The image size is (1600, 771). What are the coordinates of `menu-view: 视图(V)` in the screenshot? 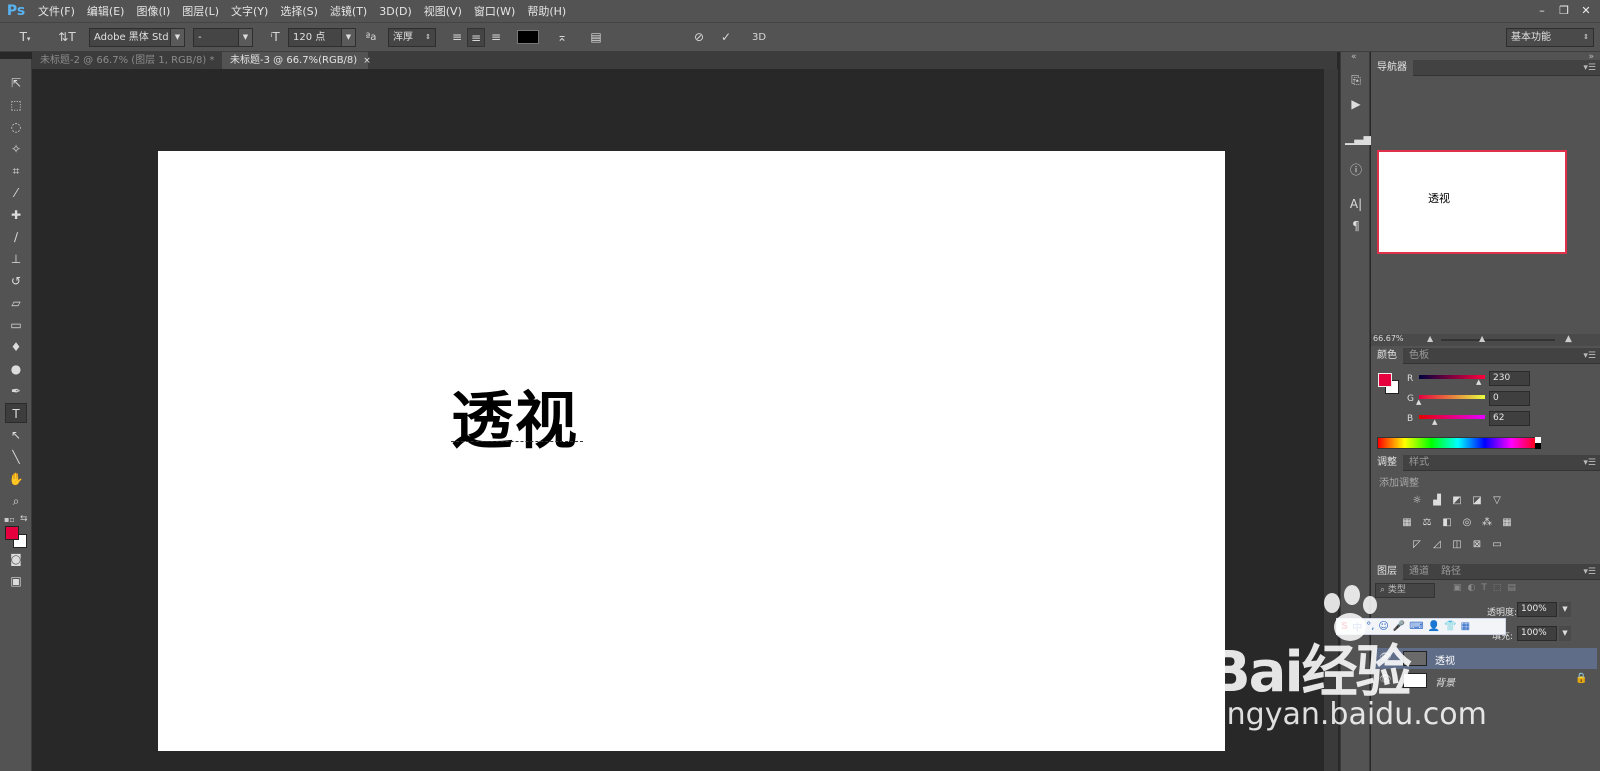 It's located at (443, 11).